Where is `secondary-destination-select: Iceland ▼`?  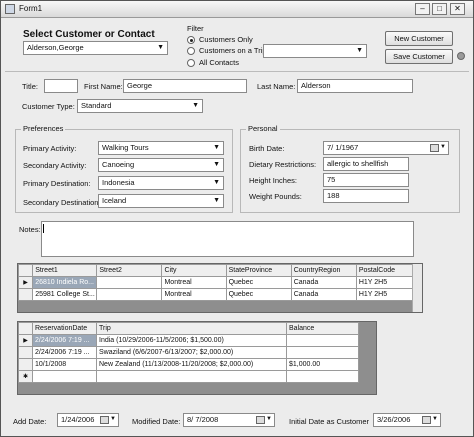 secondary-destination-select: Iceland ▼ is located at coordinates (161, 201).